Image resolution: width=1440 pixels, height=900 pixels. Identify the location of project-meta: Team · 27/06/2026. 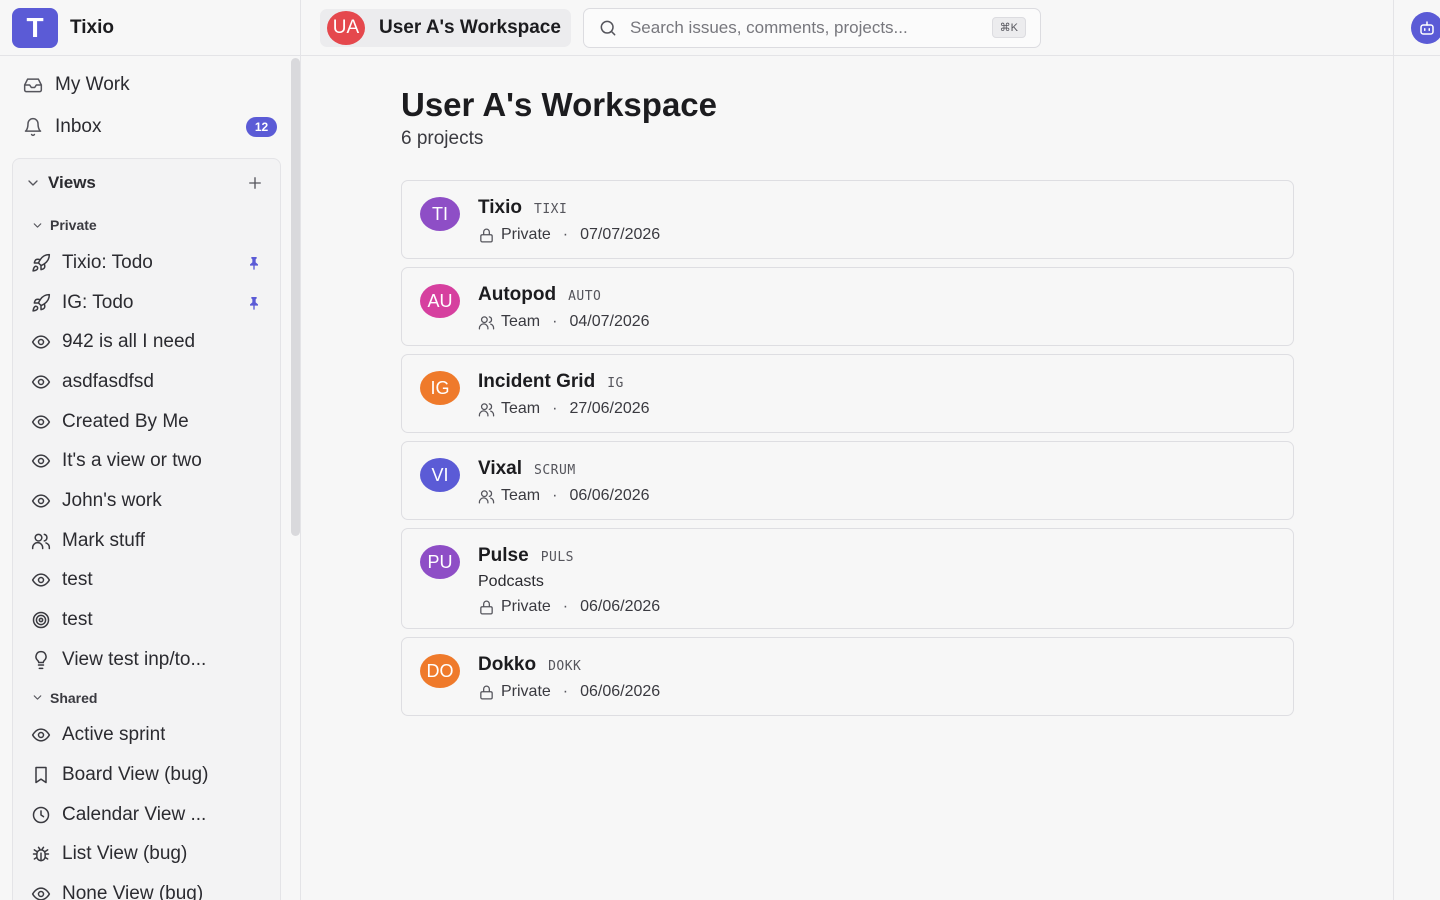
(564, 409).